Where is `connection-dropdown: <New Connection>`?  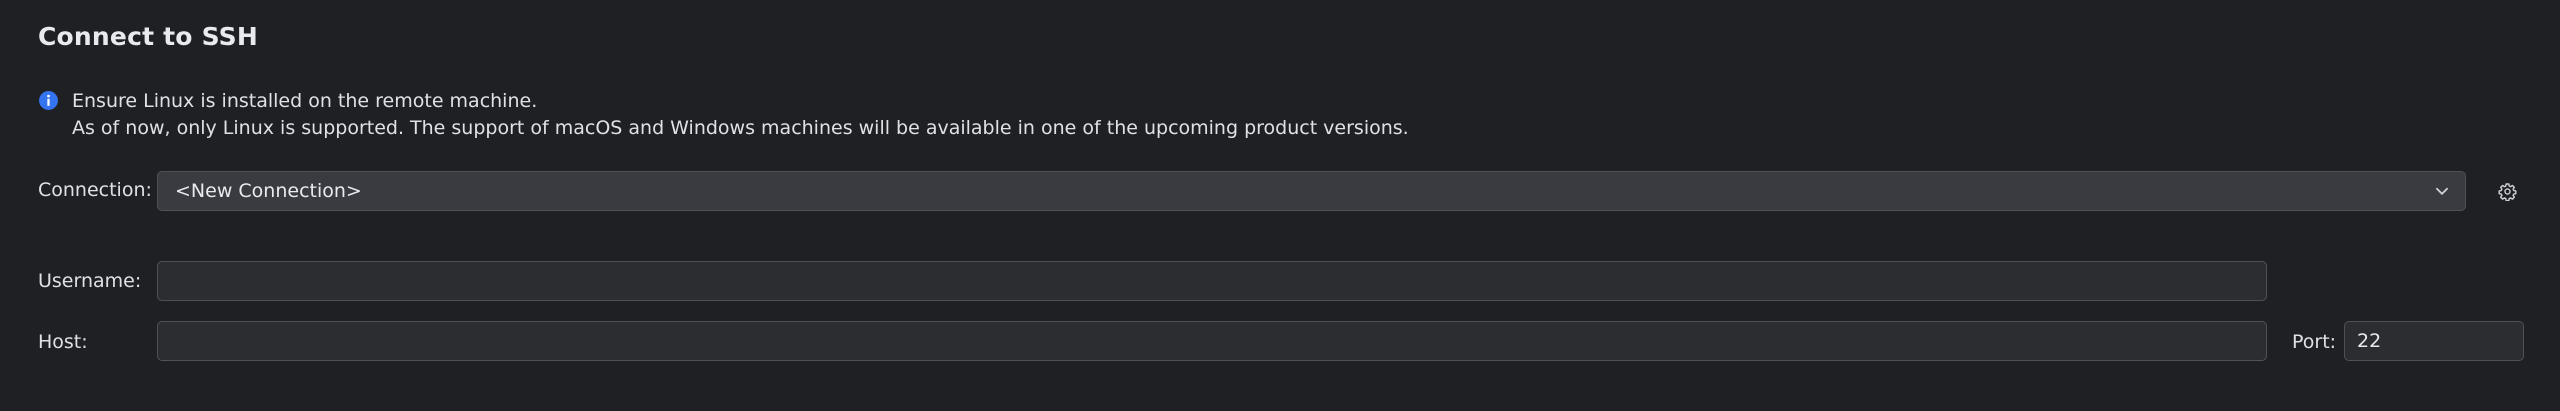
connection-dropdown: <New Connection> is located at coordinates (1311, 191).